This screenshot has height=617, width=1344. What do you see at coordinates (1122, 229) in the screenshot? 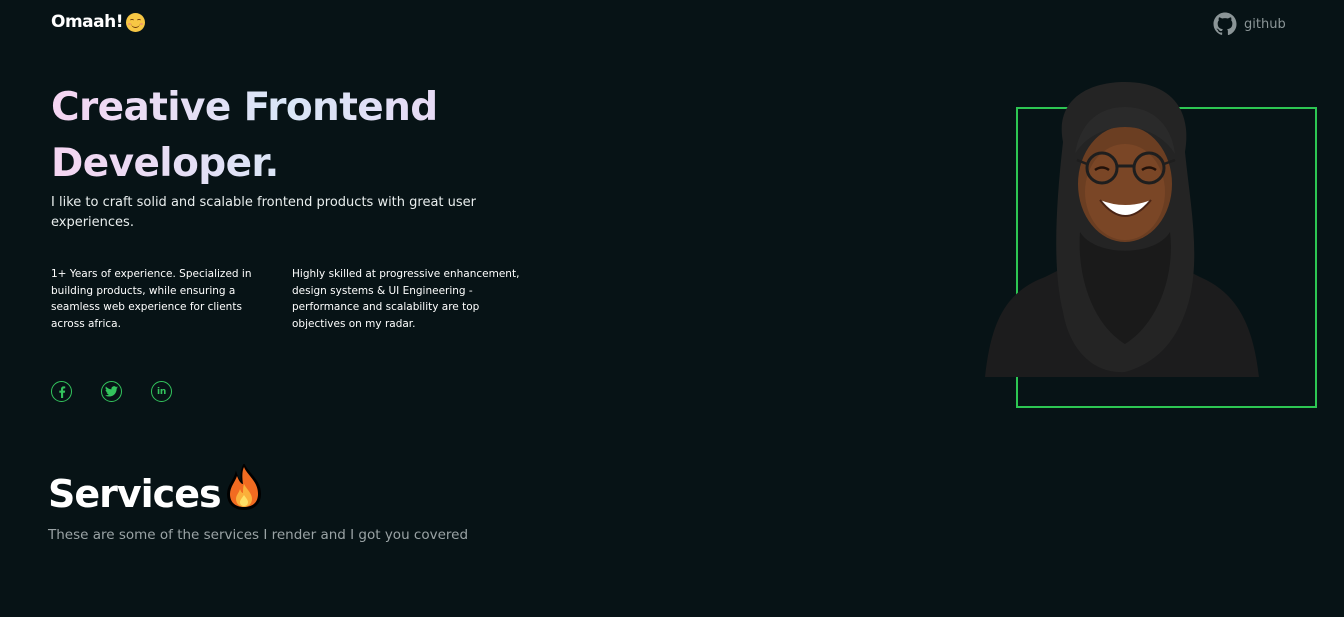
I see `profile-portrait` at bounding box center [1122, 229].